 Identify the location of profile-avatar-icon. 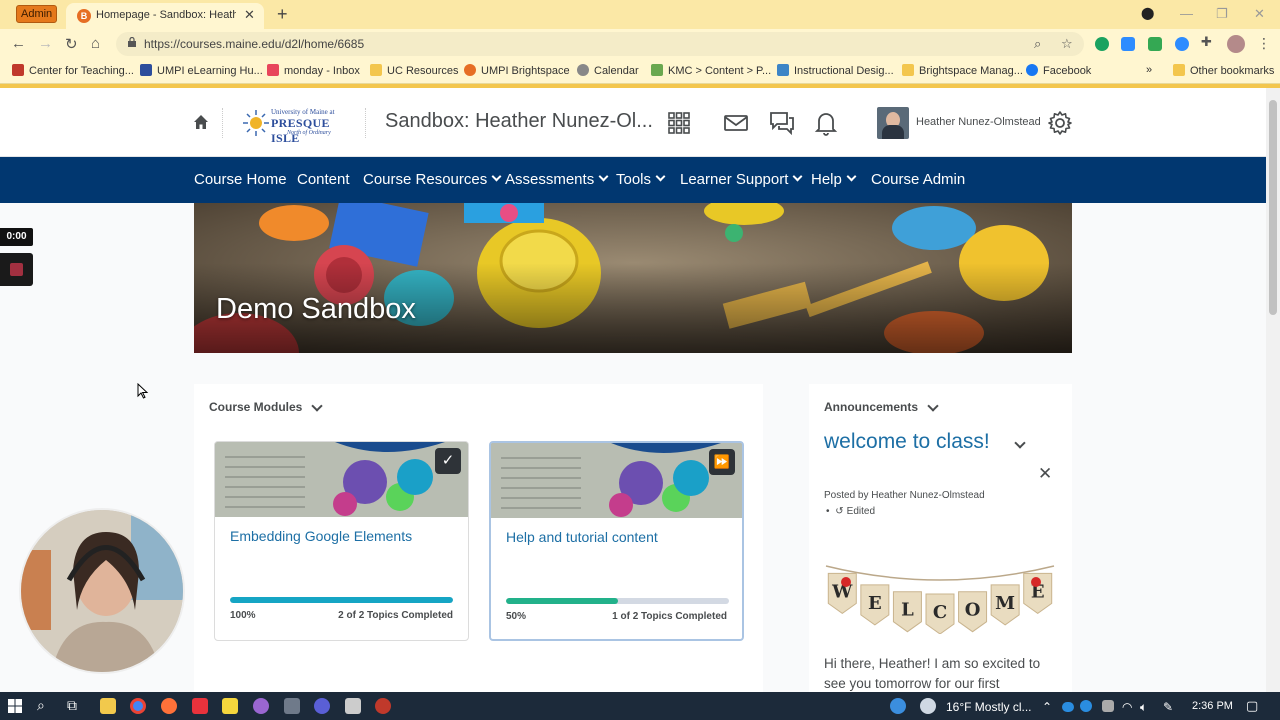
(1236, 44).